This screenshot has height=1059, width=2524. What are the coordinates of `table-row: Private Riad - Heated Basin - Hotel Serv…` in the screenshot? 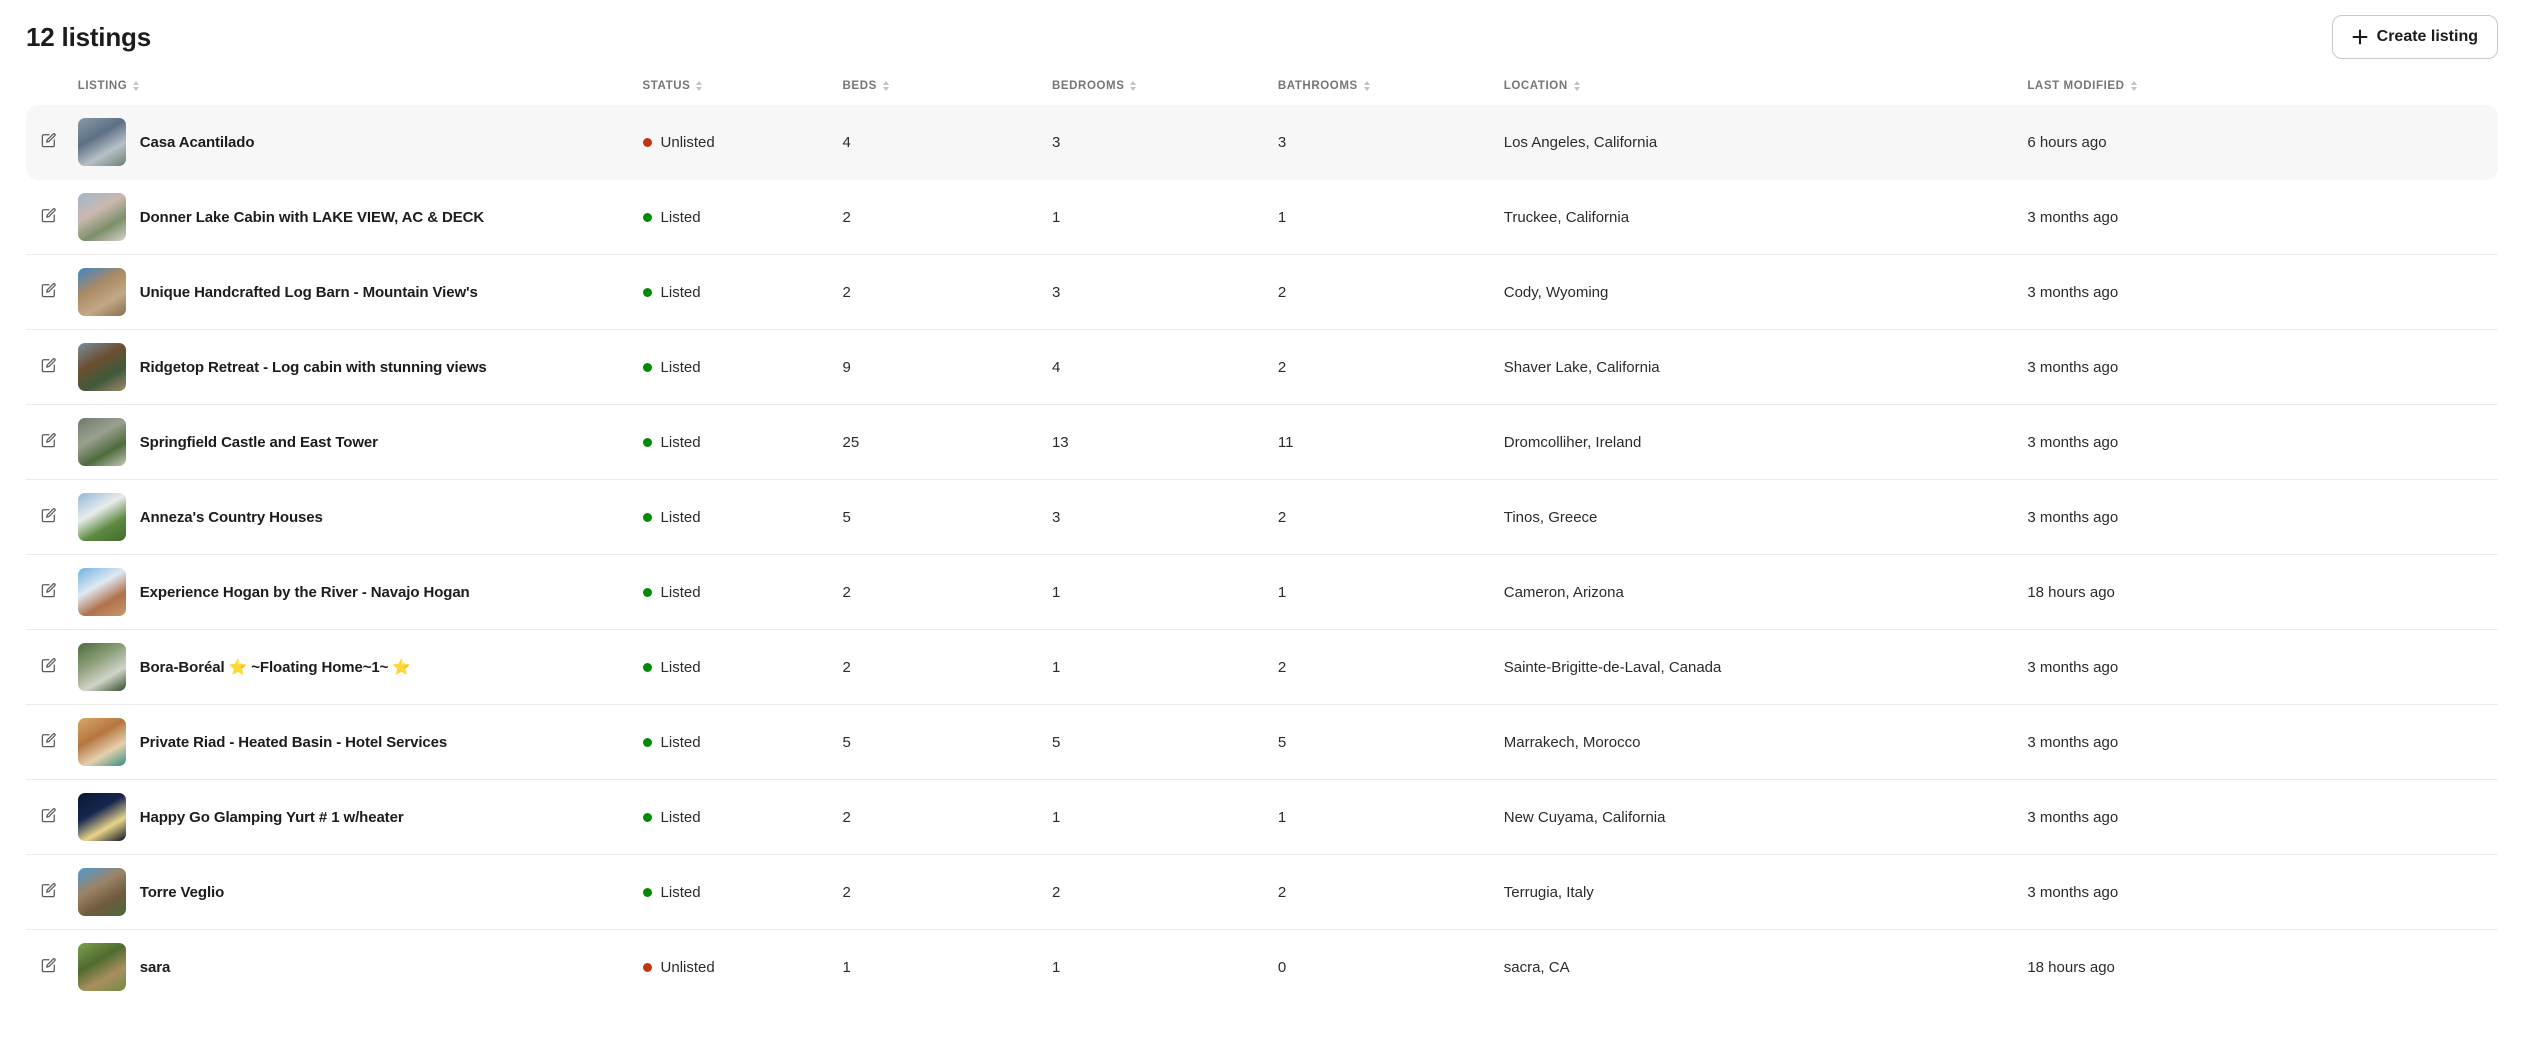 It's located at (1262, 742).